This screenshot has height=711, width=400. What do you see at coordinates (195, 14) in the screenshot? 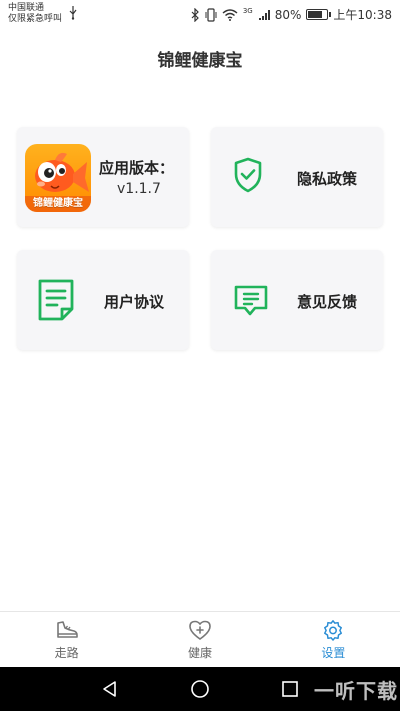
I see `bluetooth-icon` at bounding box center [195, 14].